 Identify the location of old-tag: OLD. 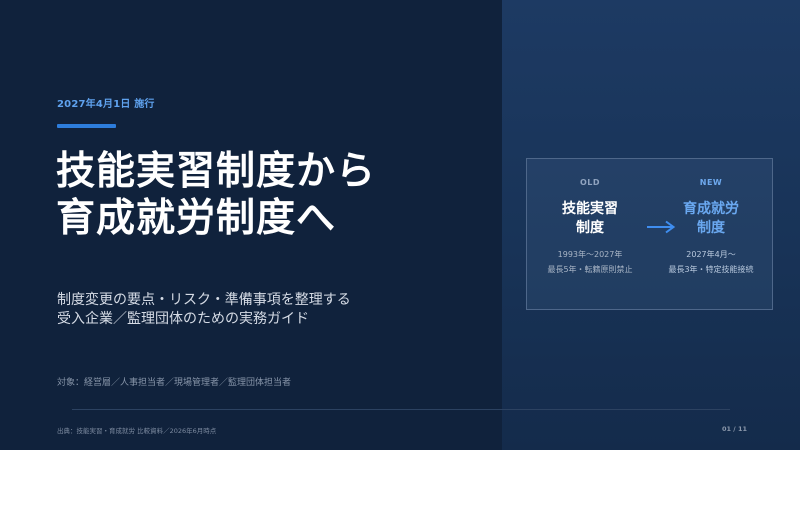
(590, 182).